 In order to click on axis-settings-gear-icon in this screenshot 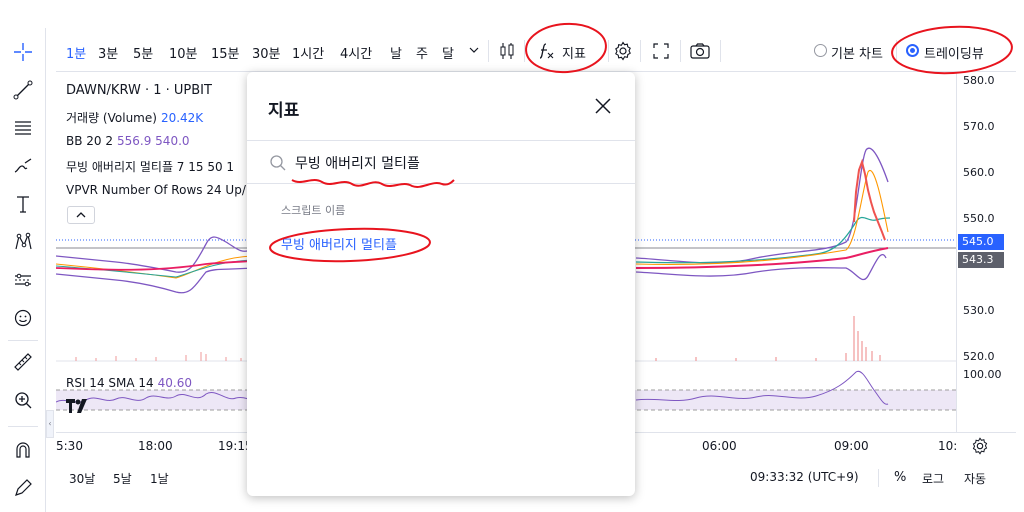, I will do `click(980, 447)`.